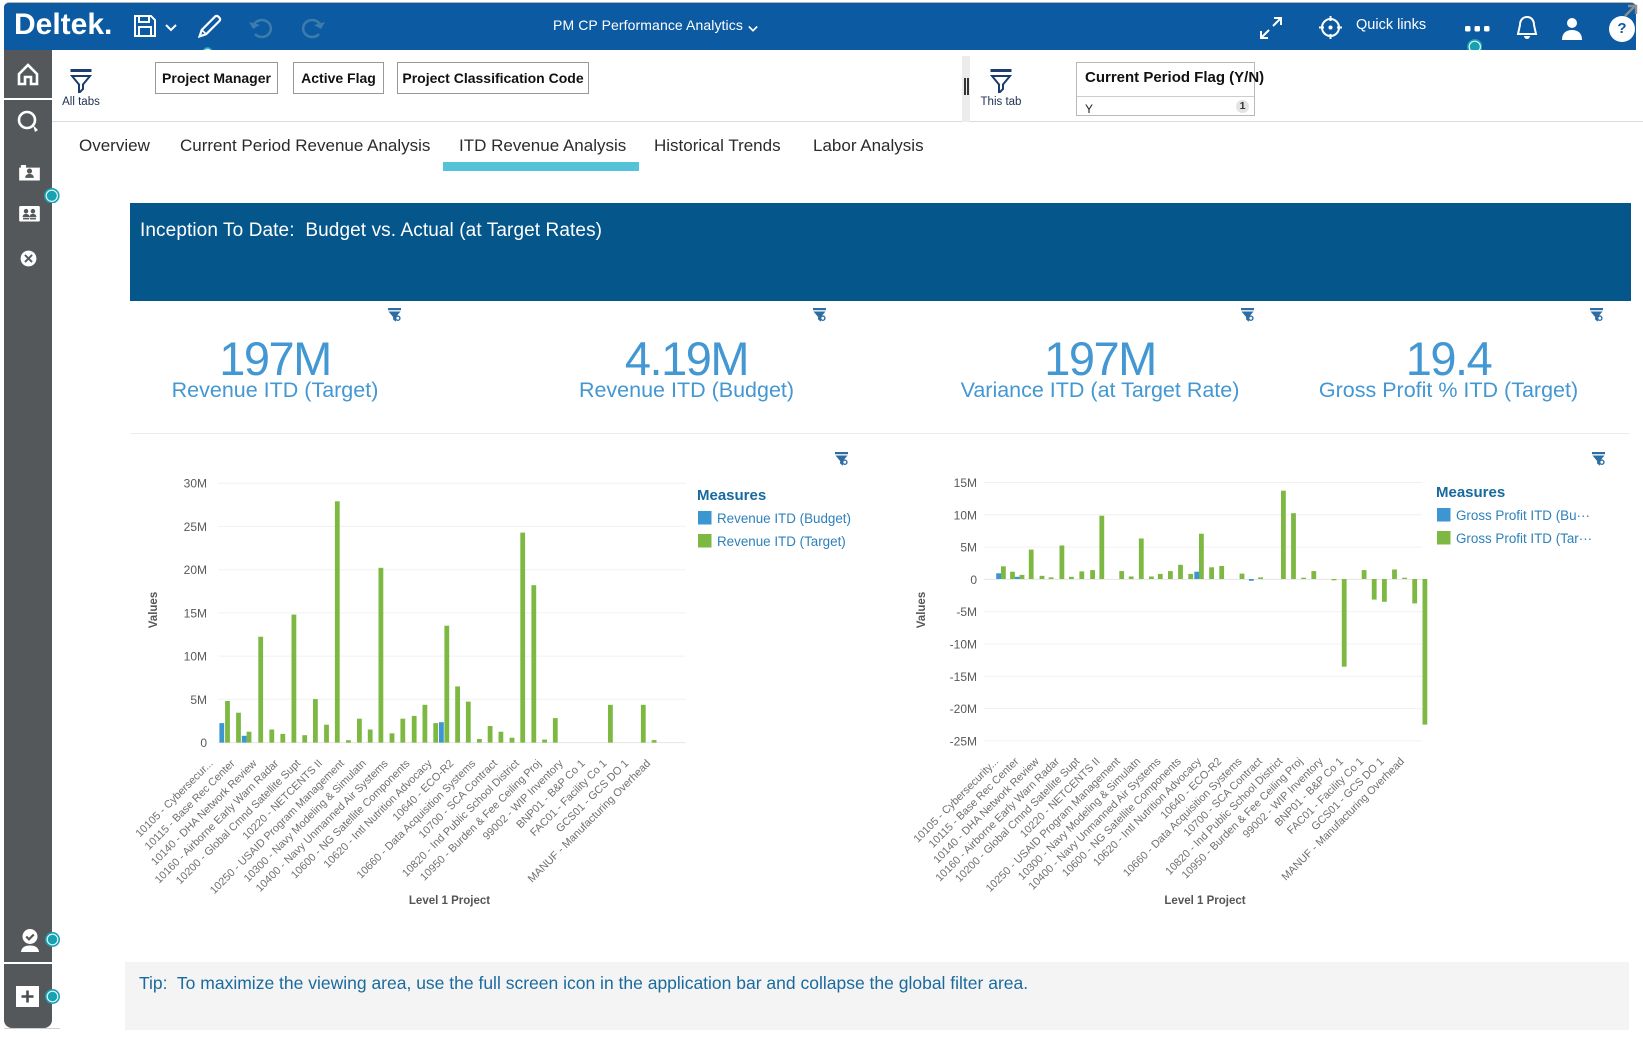 Image resolution: width=1643 pixels, height=1040 pixels. Describe the element at coordinates (1523, 515) in the screenshot. I see `svg-text: Gross Profit ITD (Bu···` at that location.